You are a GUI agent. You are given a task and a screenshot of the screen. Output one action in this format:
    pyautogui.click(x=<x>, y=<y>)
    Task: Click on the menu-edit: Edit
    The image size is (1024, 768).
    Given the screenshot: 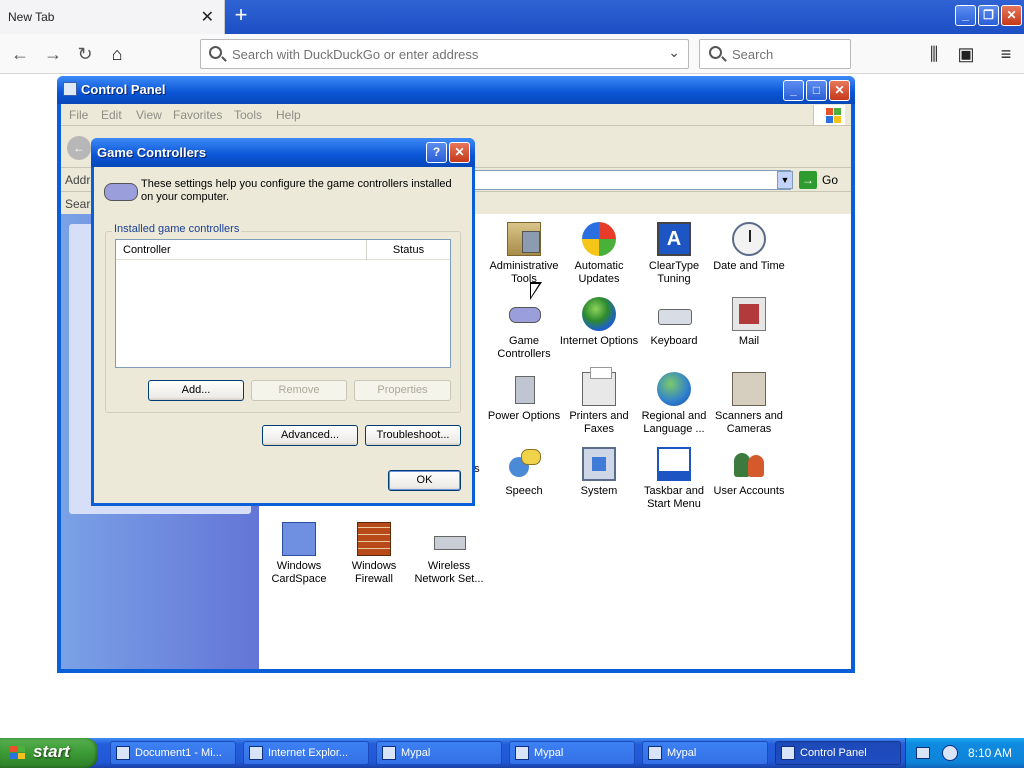 What is the action you would take?
    pyautogui.click(x=111, y=115)
    